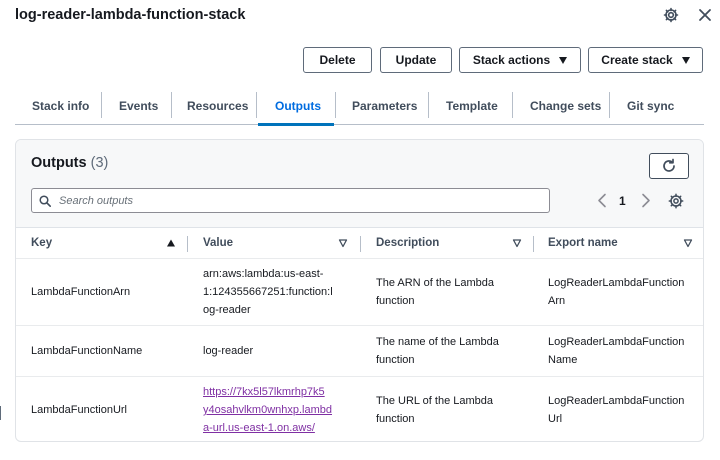 The width and height of the screenshot is (720, 460). What do you see at coordinates (218, 243) in the screenshot?
I see `column-header-value: Value` at bounding box center [218, 243].